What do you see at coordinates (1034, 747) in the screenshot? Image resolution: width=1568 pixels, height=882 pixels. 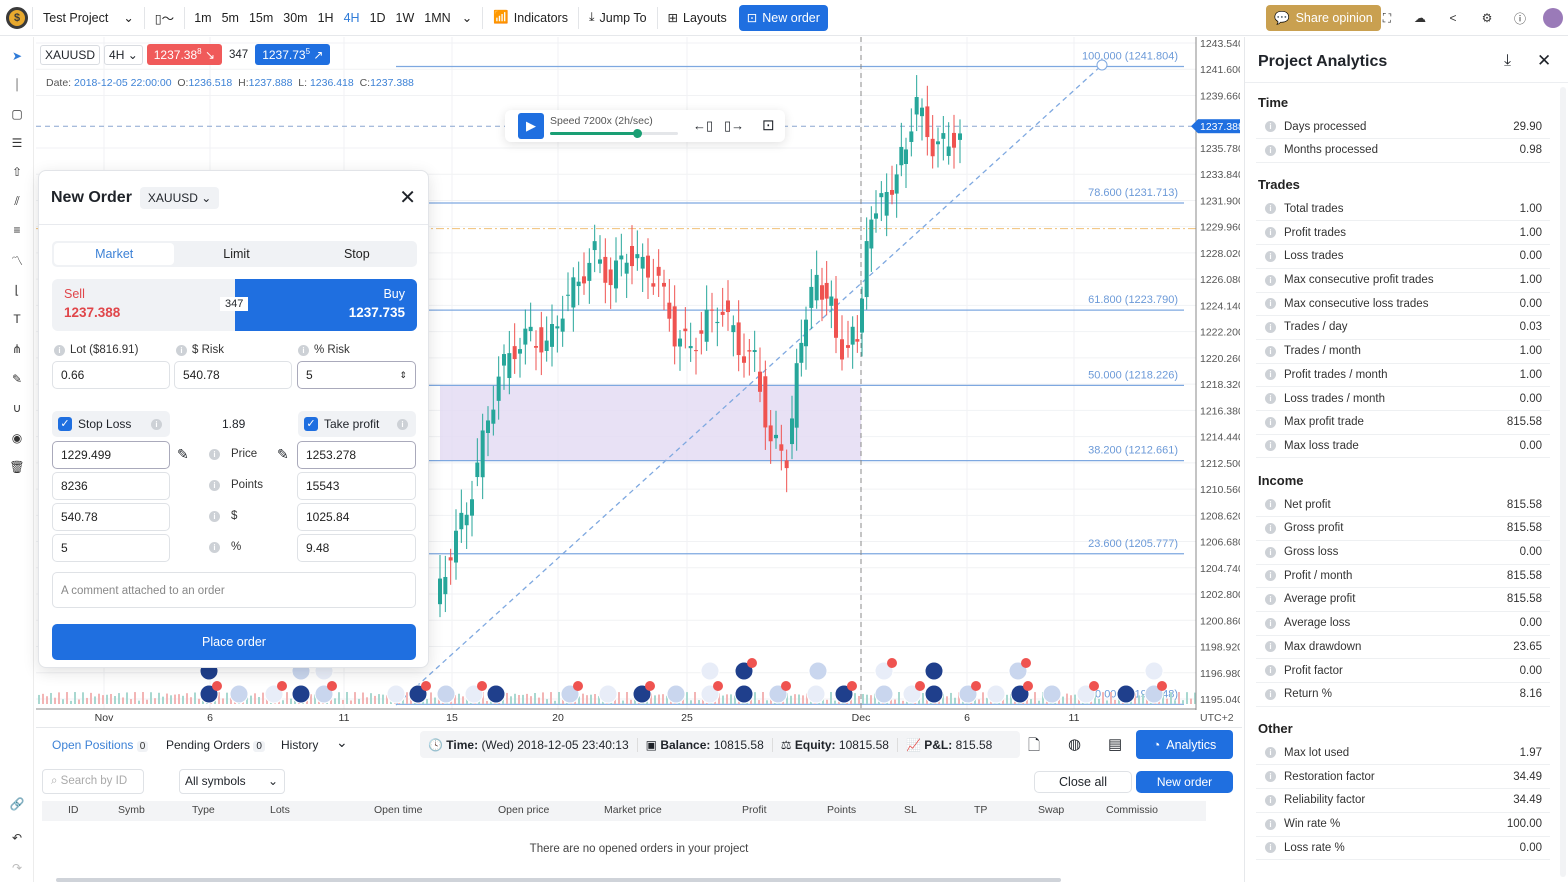 I see `document-icon: 🗋` at bounding box center [1034, 747].